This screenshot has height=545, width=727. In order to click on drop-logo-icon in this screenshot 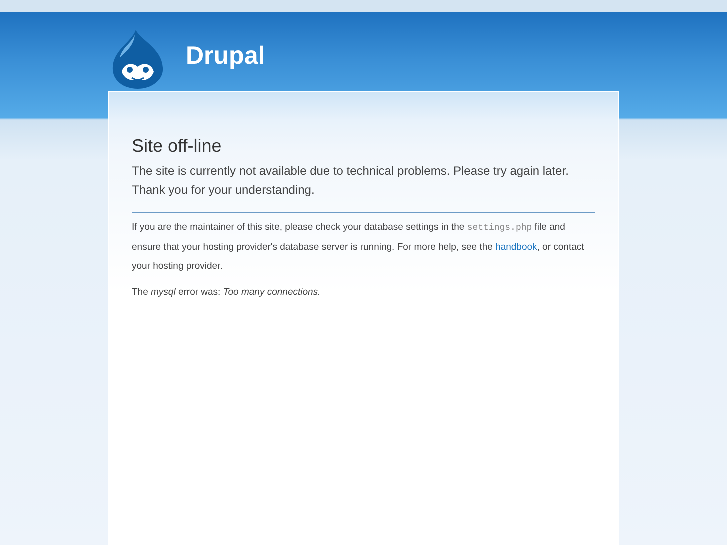, I will do `click(138, 59)`.